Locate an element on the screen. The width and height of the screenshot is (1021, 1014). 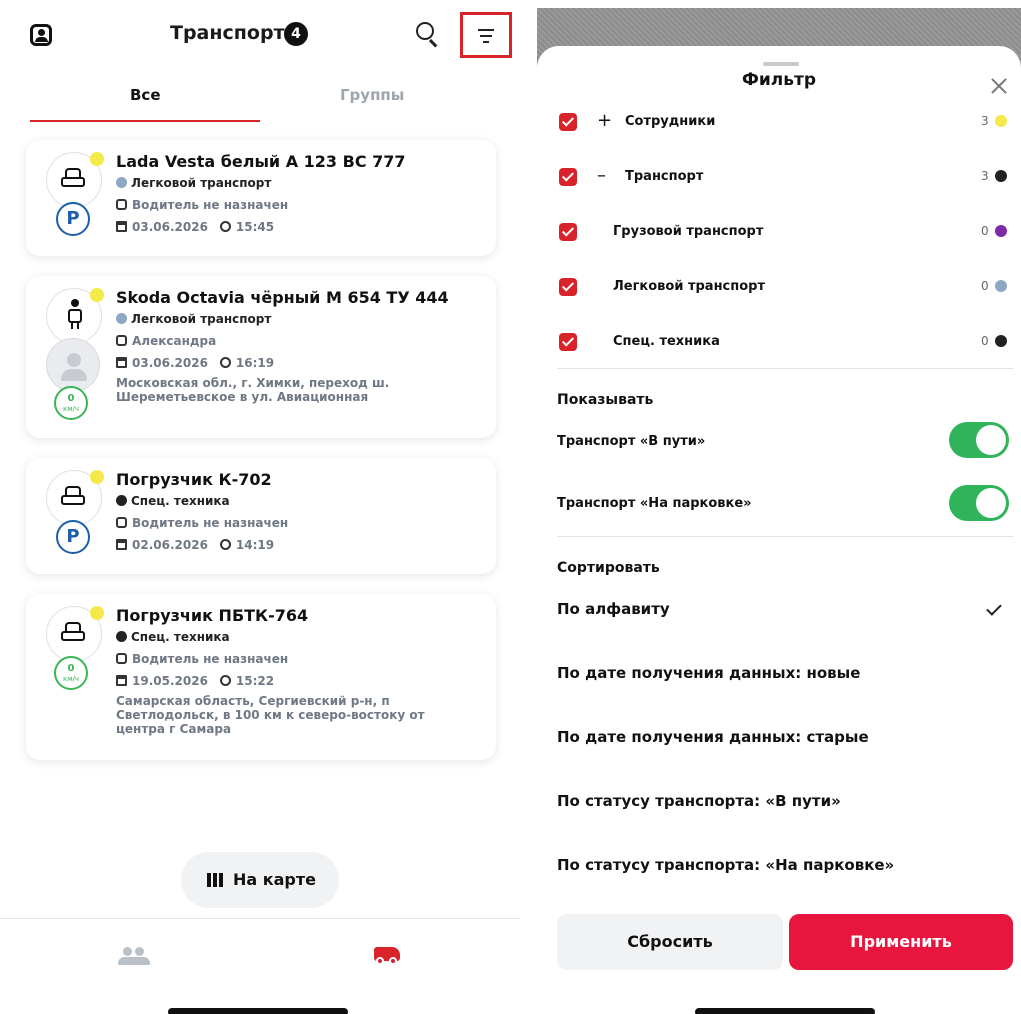
sort-section-title: Сортировать is located at coordinates (608, 568).